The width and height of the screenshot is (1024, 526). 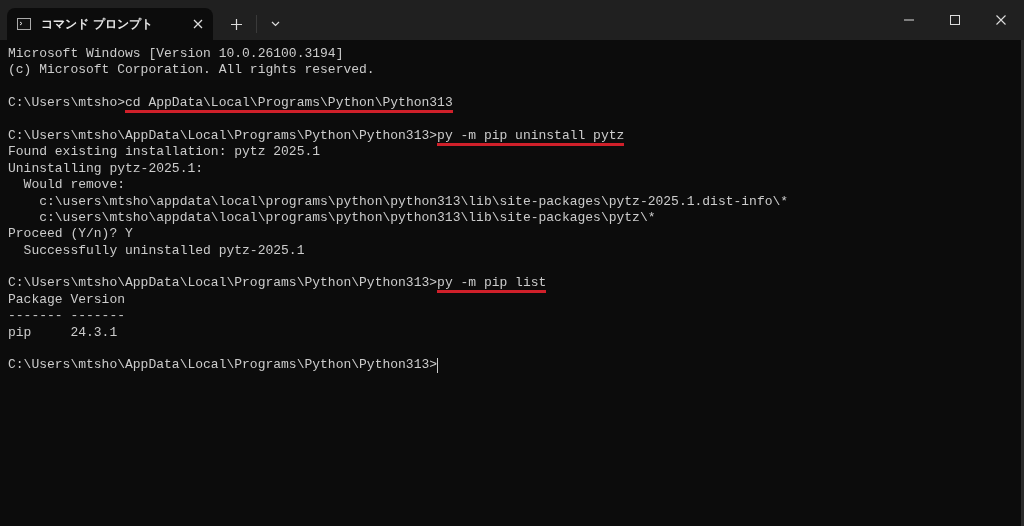 What do you see at coordinates (289, 104) in the screenshot?
I see `command-text: cd AppData\Local\Programs\Python\Python313` at bounding box center [289, 104].